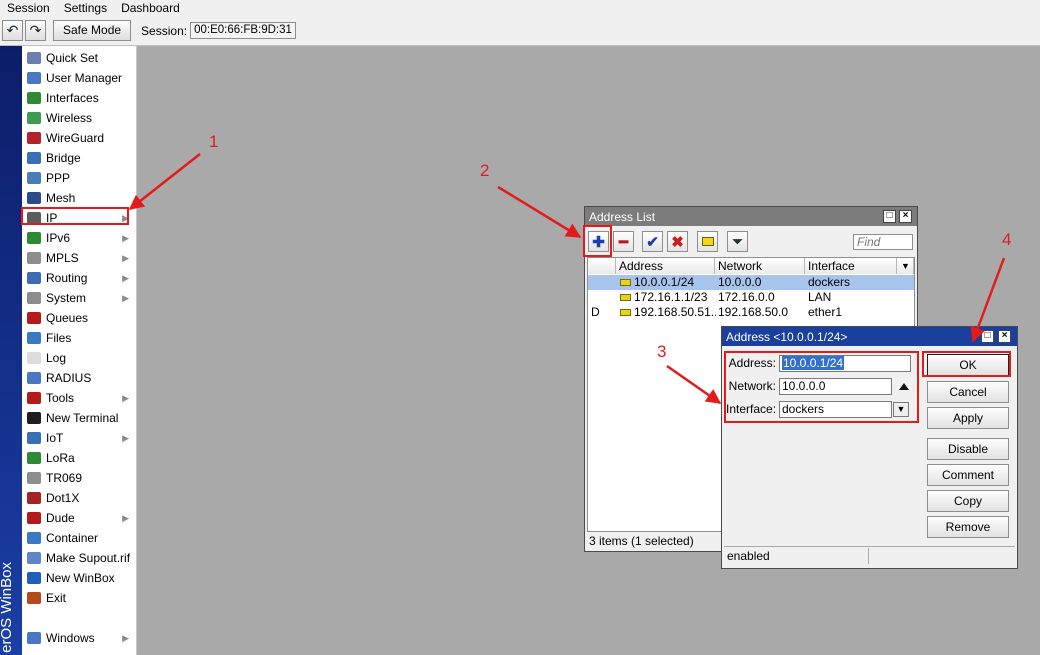 This screenshot has width=1040, height=655. I want to click on sidebar-item-interfaces: Interfaces, so click(79, 98).